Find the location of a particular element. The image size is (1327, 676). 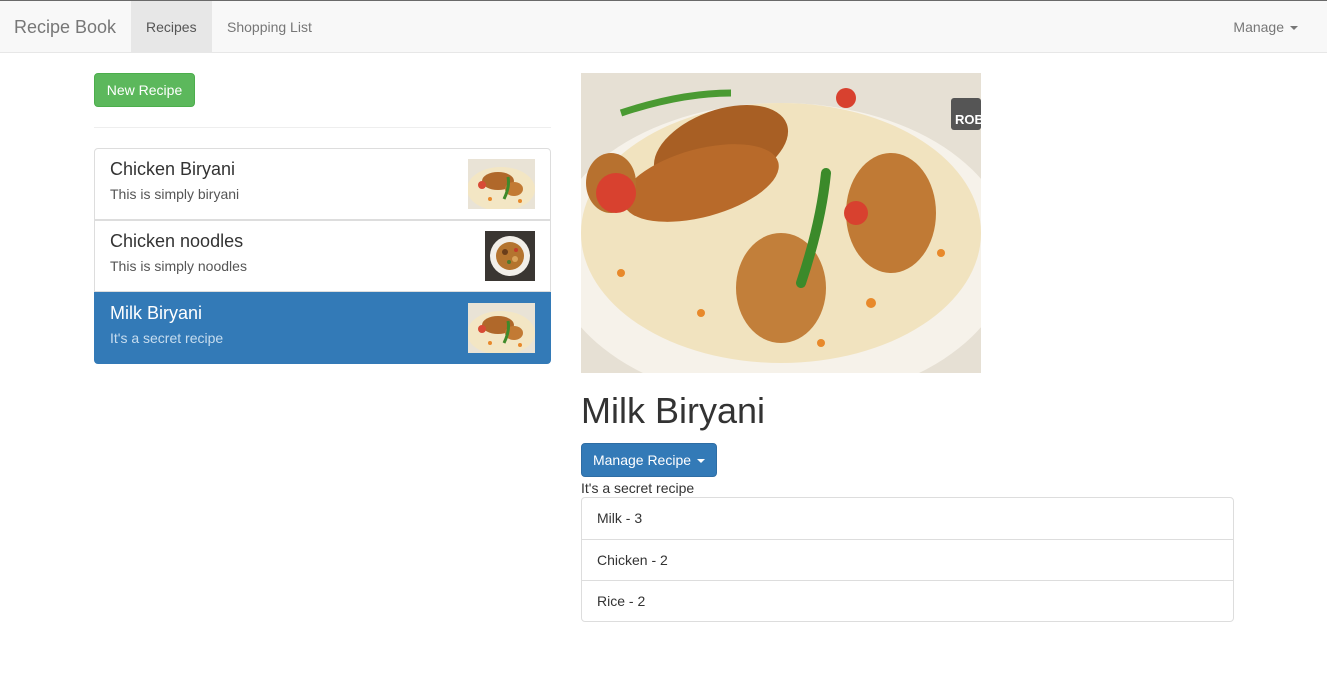

manage-dropdown: Manage is located at coordinates (1265, 27).